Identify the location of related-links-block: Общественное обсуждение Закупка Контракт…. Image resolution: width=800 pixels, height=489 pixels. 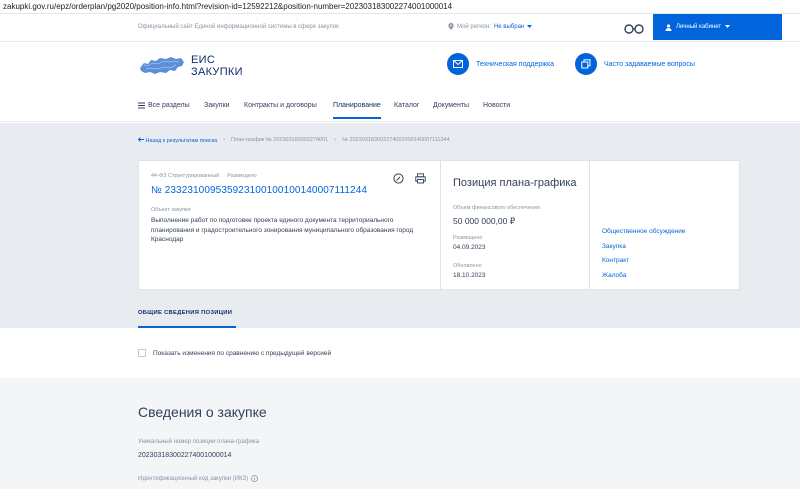
(664, 225).